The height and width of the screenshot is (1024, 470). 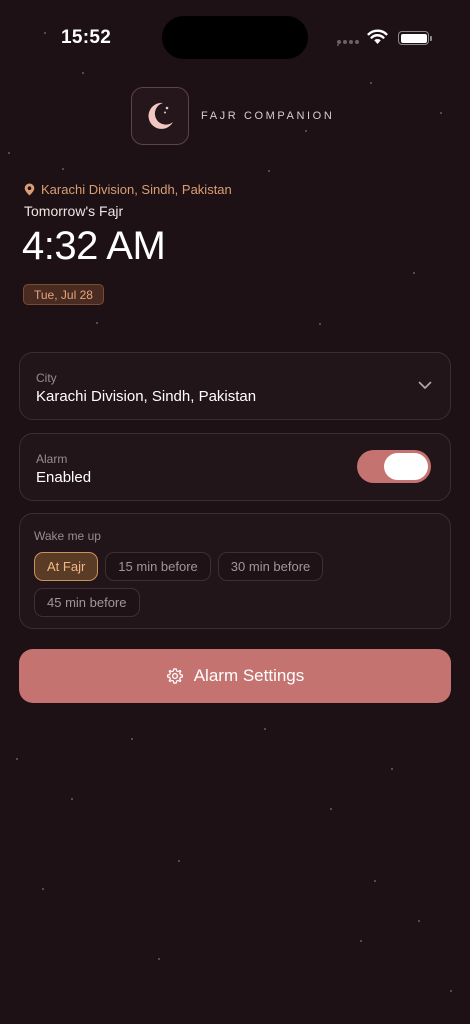 I want to click on date-badge: Tue, Jul 28, so click(x=63, y=294).